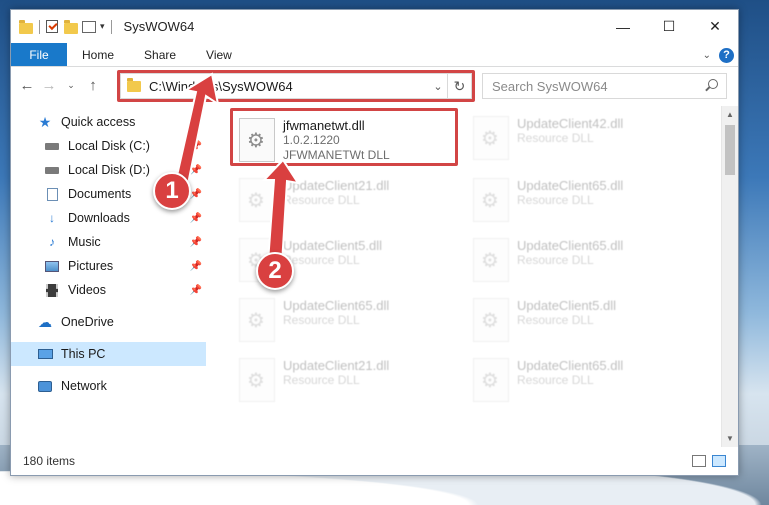 The height and width of the screenshot is (505, 769). What do you see at coordinates (53, 26) in the screenshot?
I see `properties-check-icon` at bounding box center [53, 26].